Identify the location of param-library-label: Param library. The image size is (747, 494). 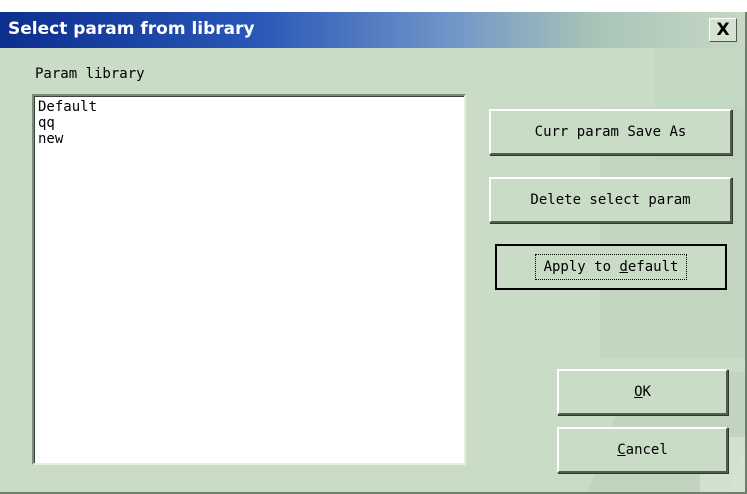
(90, 74).